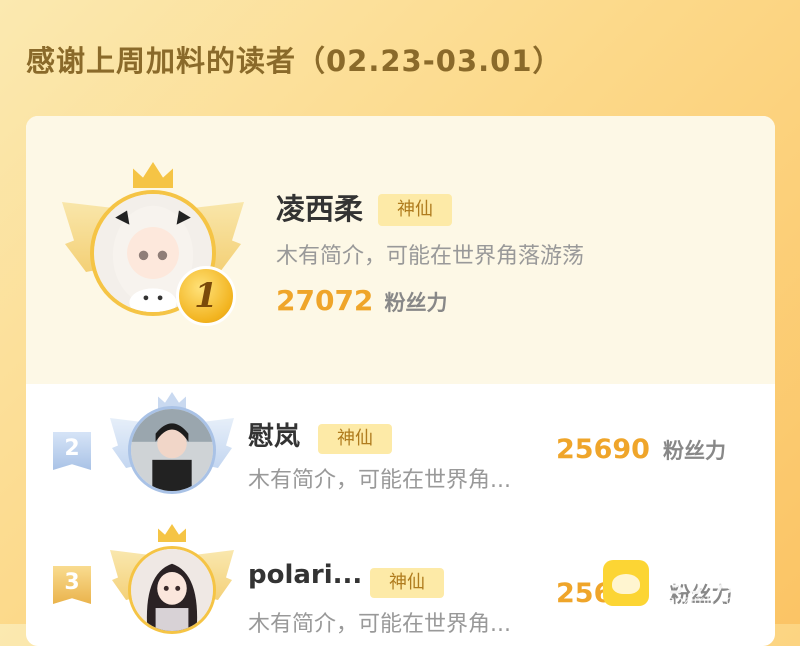  Describe the element at coordinates (274, 434) in the screenshot. I see `reader-name: 慰岚` at that location.